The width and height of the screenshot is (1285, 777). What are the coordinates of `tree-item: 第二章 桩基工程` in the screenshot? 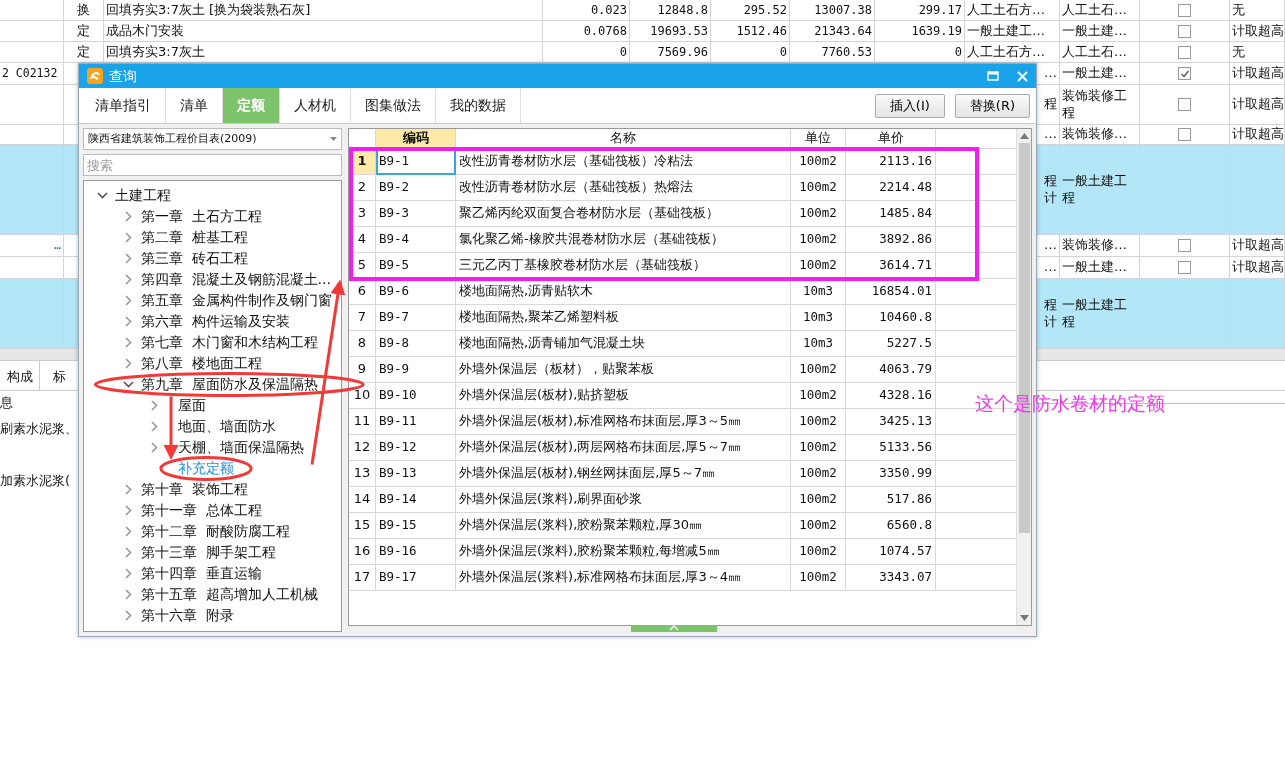 It's located at (194, 237).